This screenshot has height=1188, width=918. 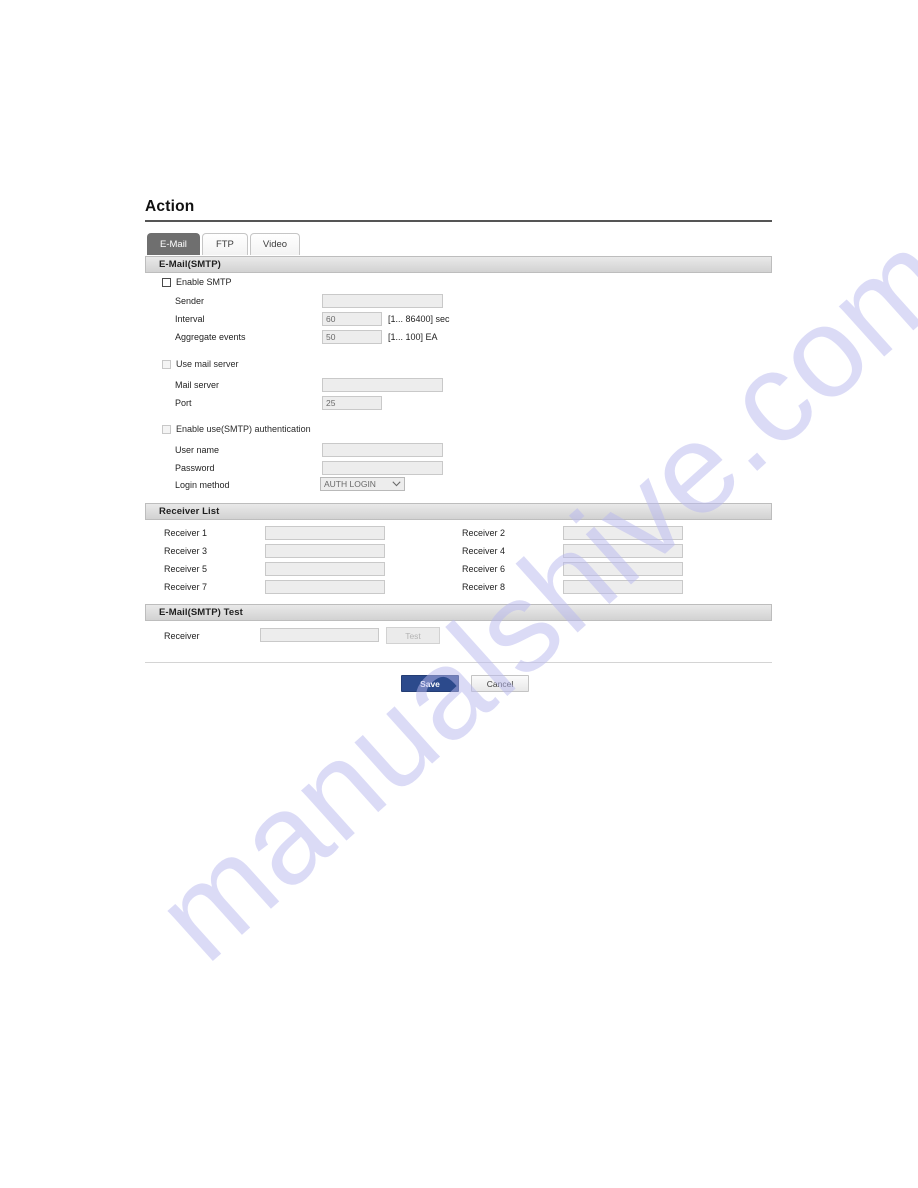 I want to click on tab-video-label: Video, so click(x=275, y=244).